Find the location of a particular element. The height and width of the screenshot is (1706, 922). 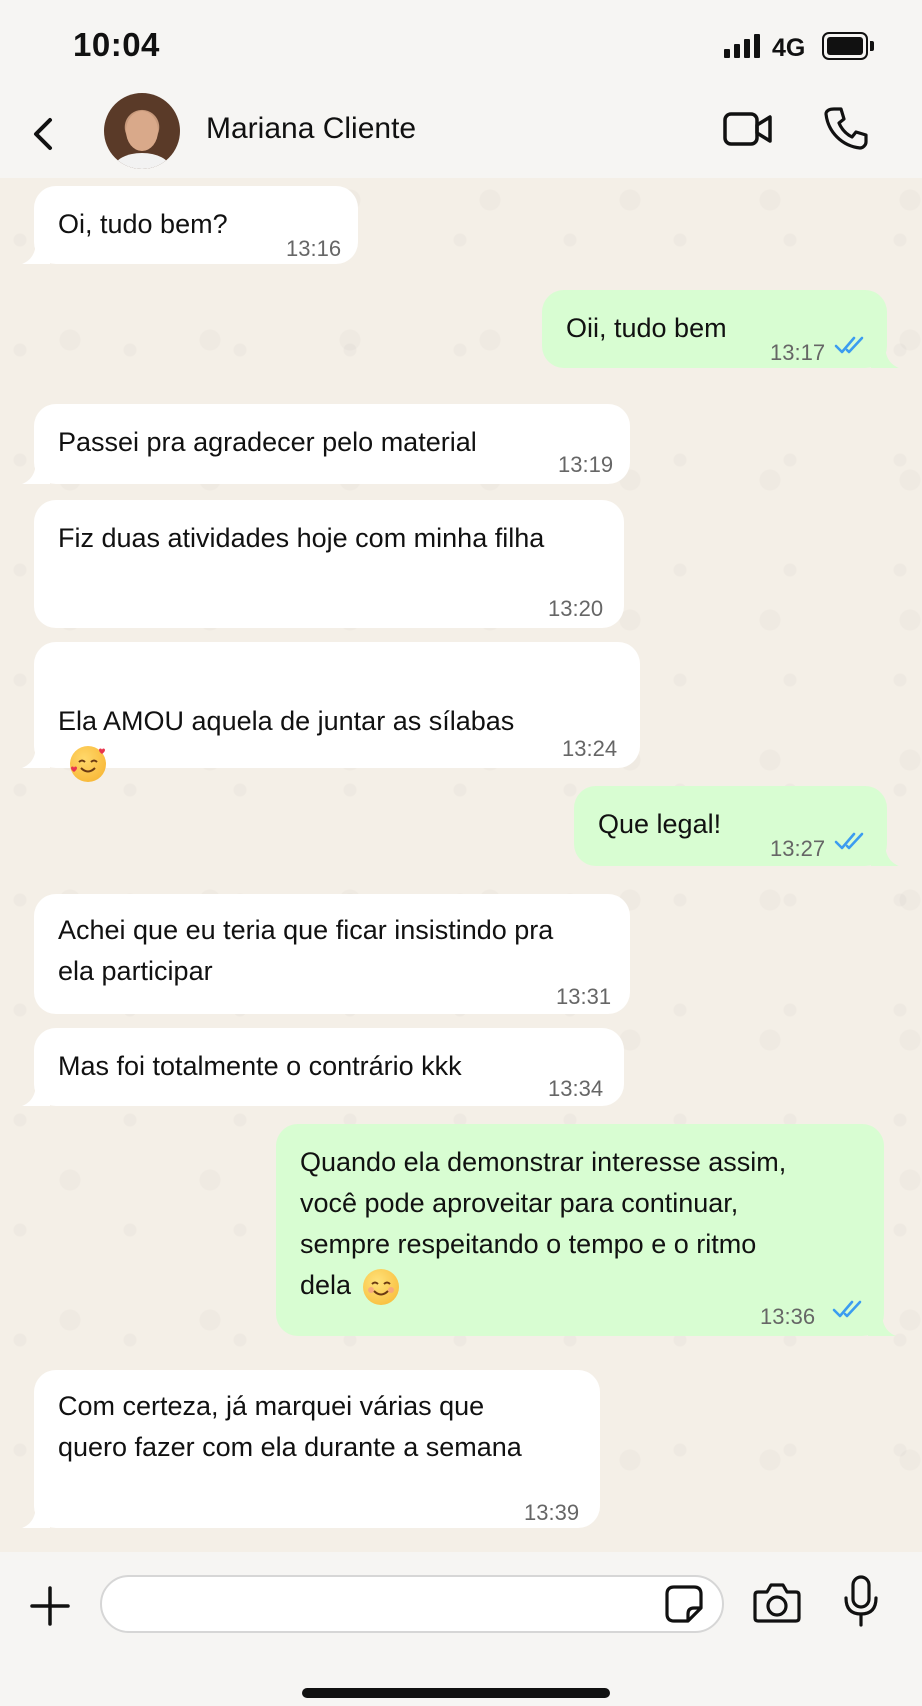

sticker-icon is located at coordinates (684, 1604).